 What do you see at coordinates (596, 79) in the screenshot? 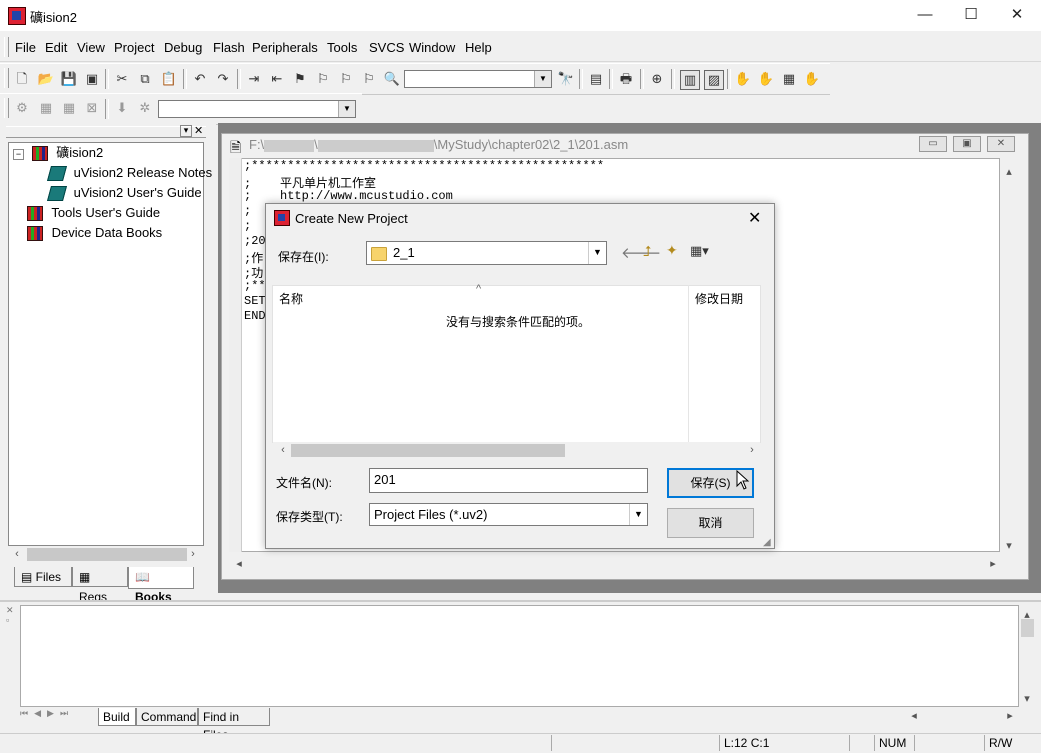
I see `browse-icon: ▤` at bounding box center [596, 79].